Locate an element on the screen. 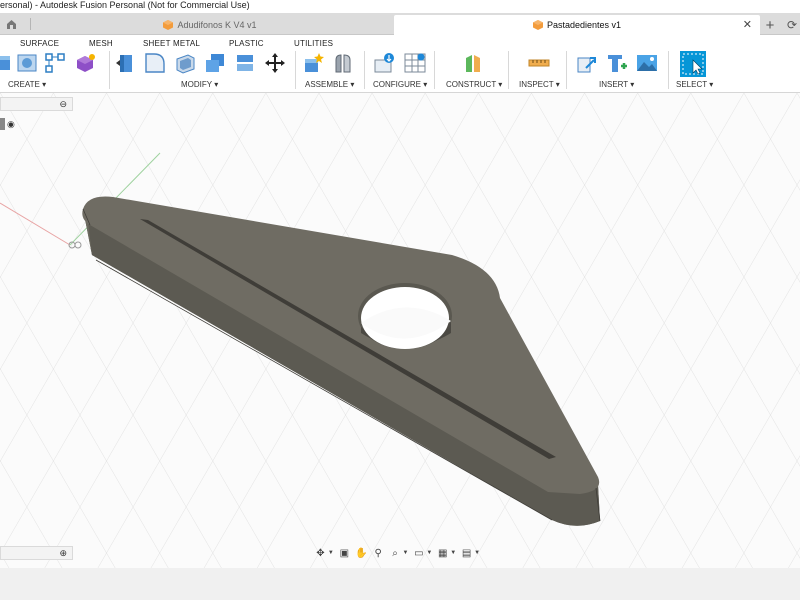  zoom-icon: ⚲ is located at coordinates (378, 553).